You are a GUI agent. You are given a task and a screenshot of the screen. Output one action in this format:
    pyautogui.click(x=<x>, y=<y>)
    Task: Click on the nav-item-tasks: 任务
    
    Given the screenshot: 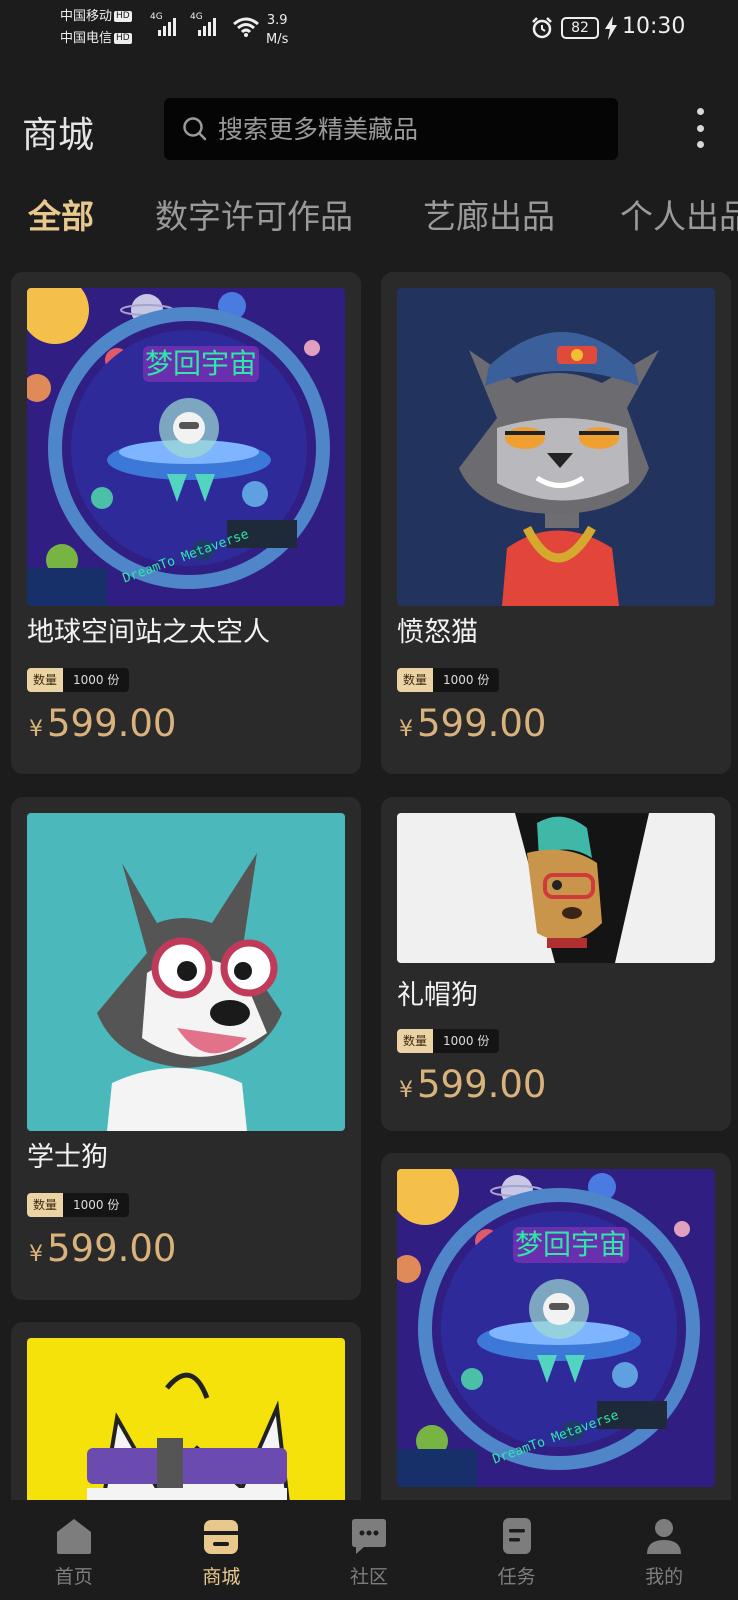 What is the action you would take?
    pyautogui.click(x=517, y=1550)
    